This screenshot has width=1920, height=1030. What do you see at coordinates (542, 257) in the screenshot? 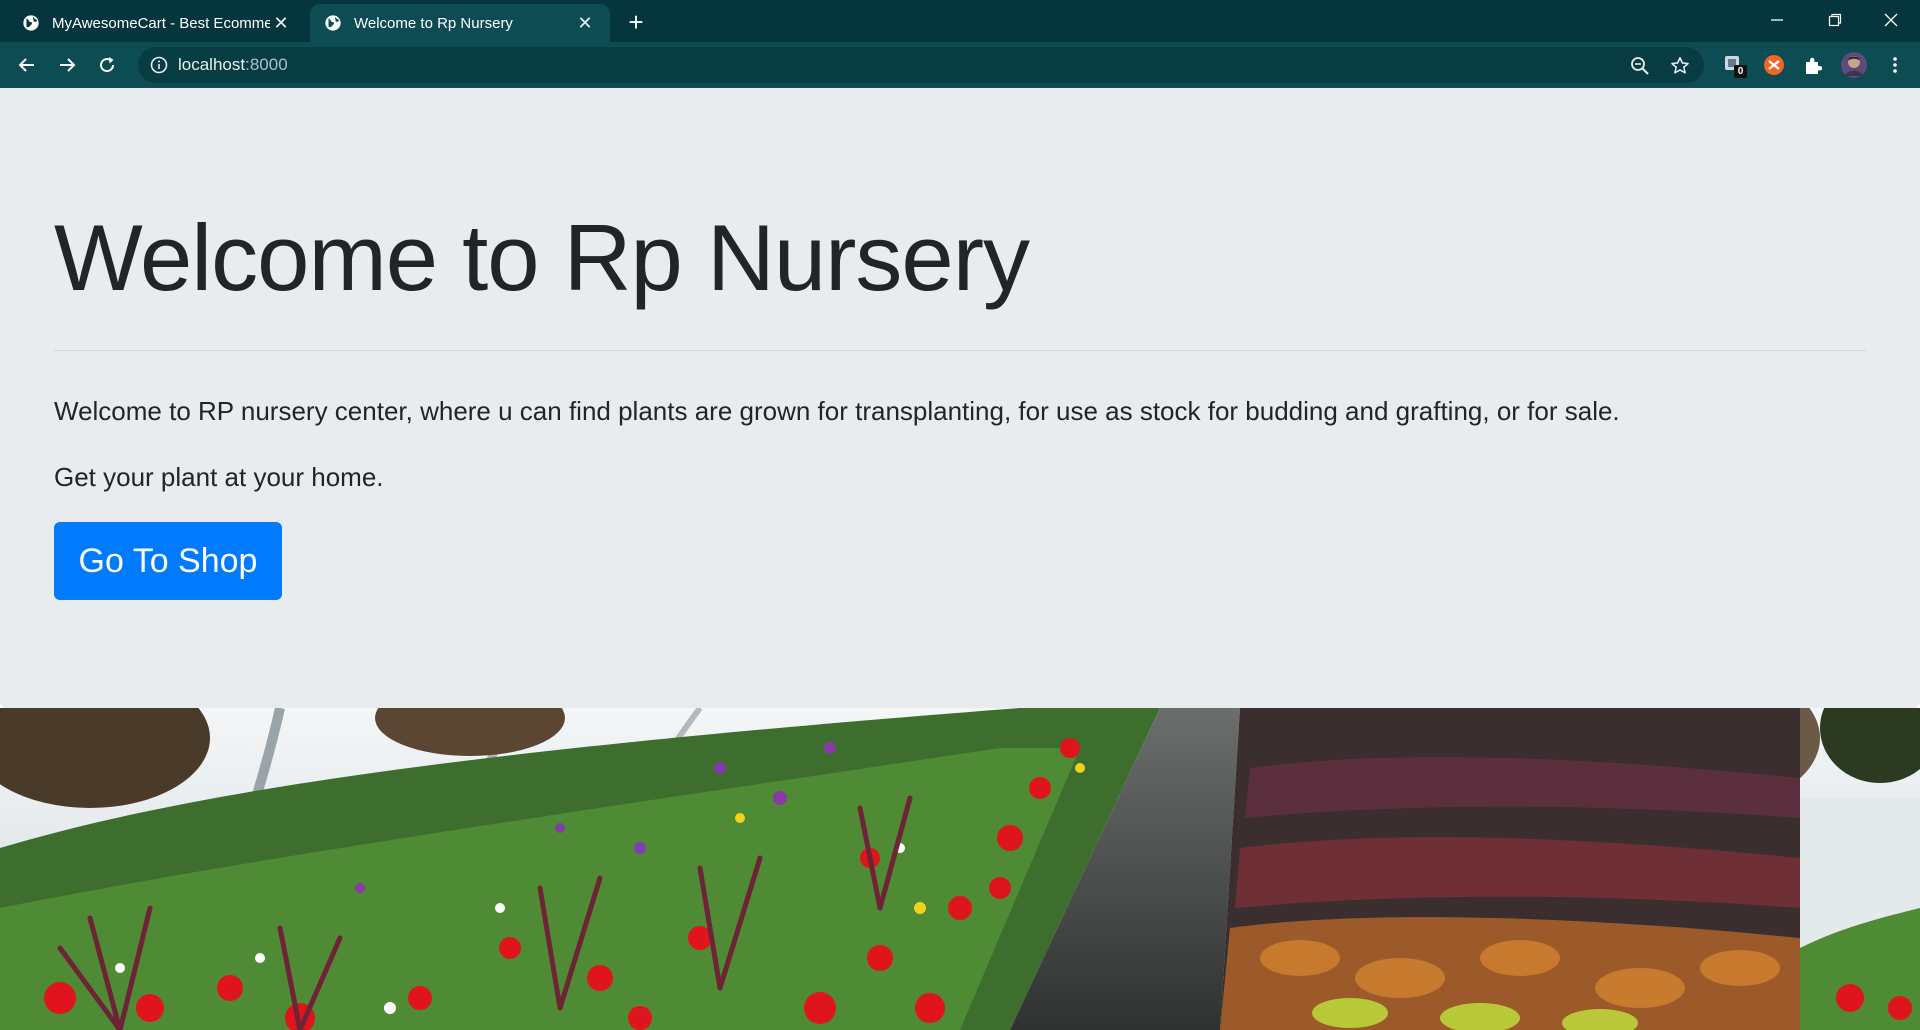
I see `page-title: Welcome to Rp Nursery` at bounding box center [542, 257].